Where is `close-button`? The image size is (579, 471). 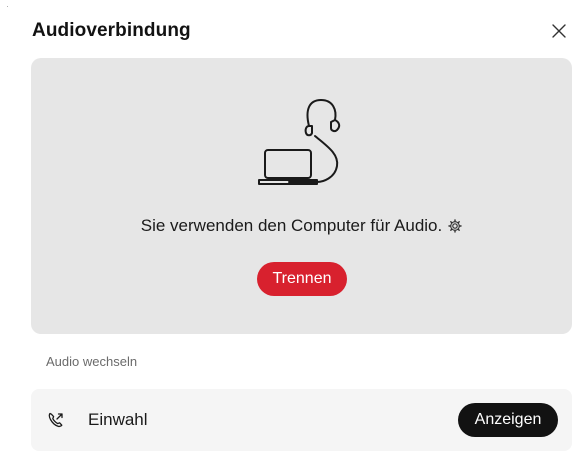
close-button is located at coordinates (559, 31).